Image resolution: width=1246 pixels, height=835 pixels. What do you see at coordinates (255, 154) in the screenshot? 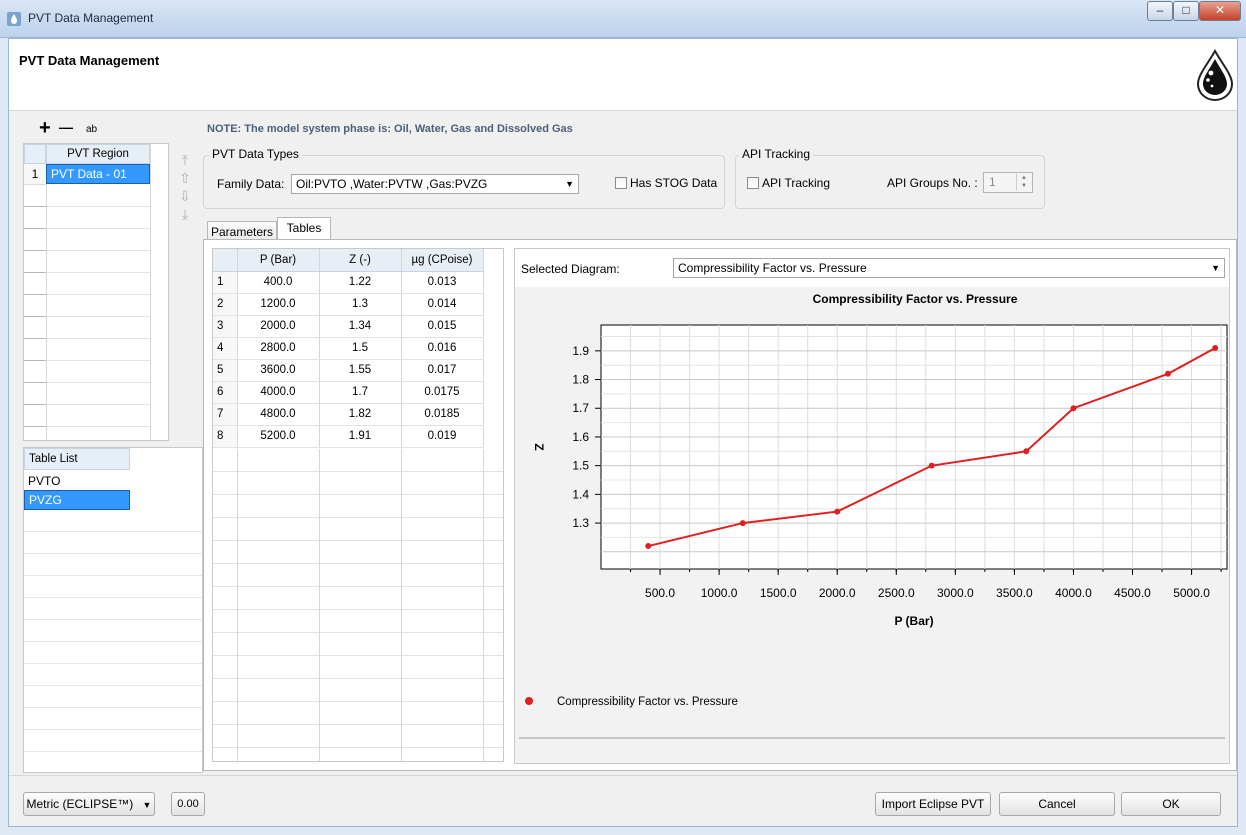
I see `pvt-data-types-label: PVT Data Types` at bounding box center [255, 154].